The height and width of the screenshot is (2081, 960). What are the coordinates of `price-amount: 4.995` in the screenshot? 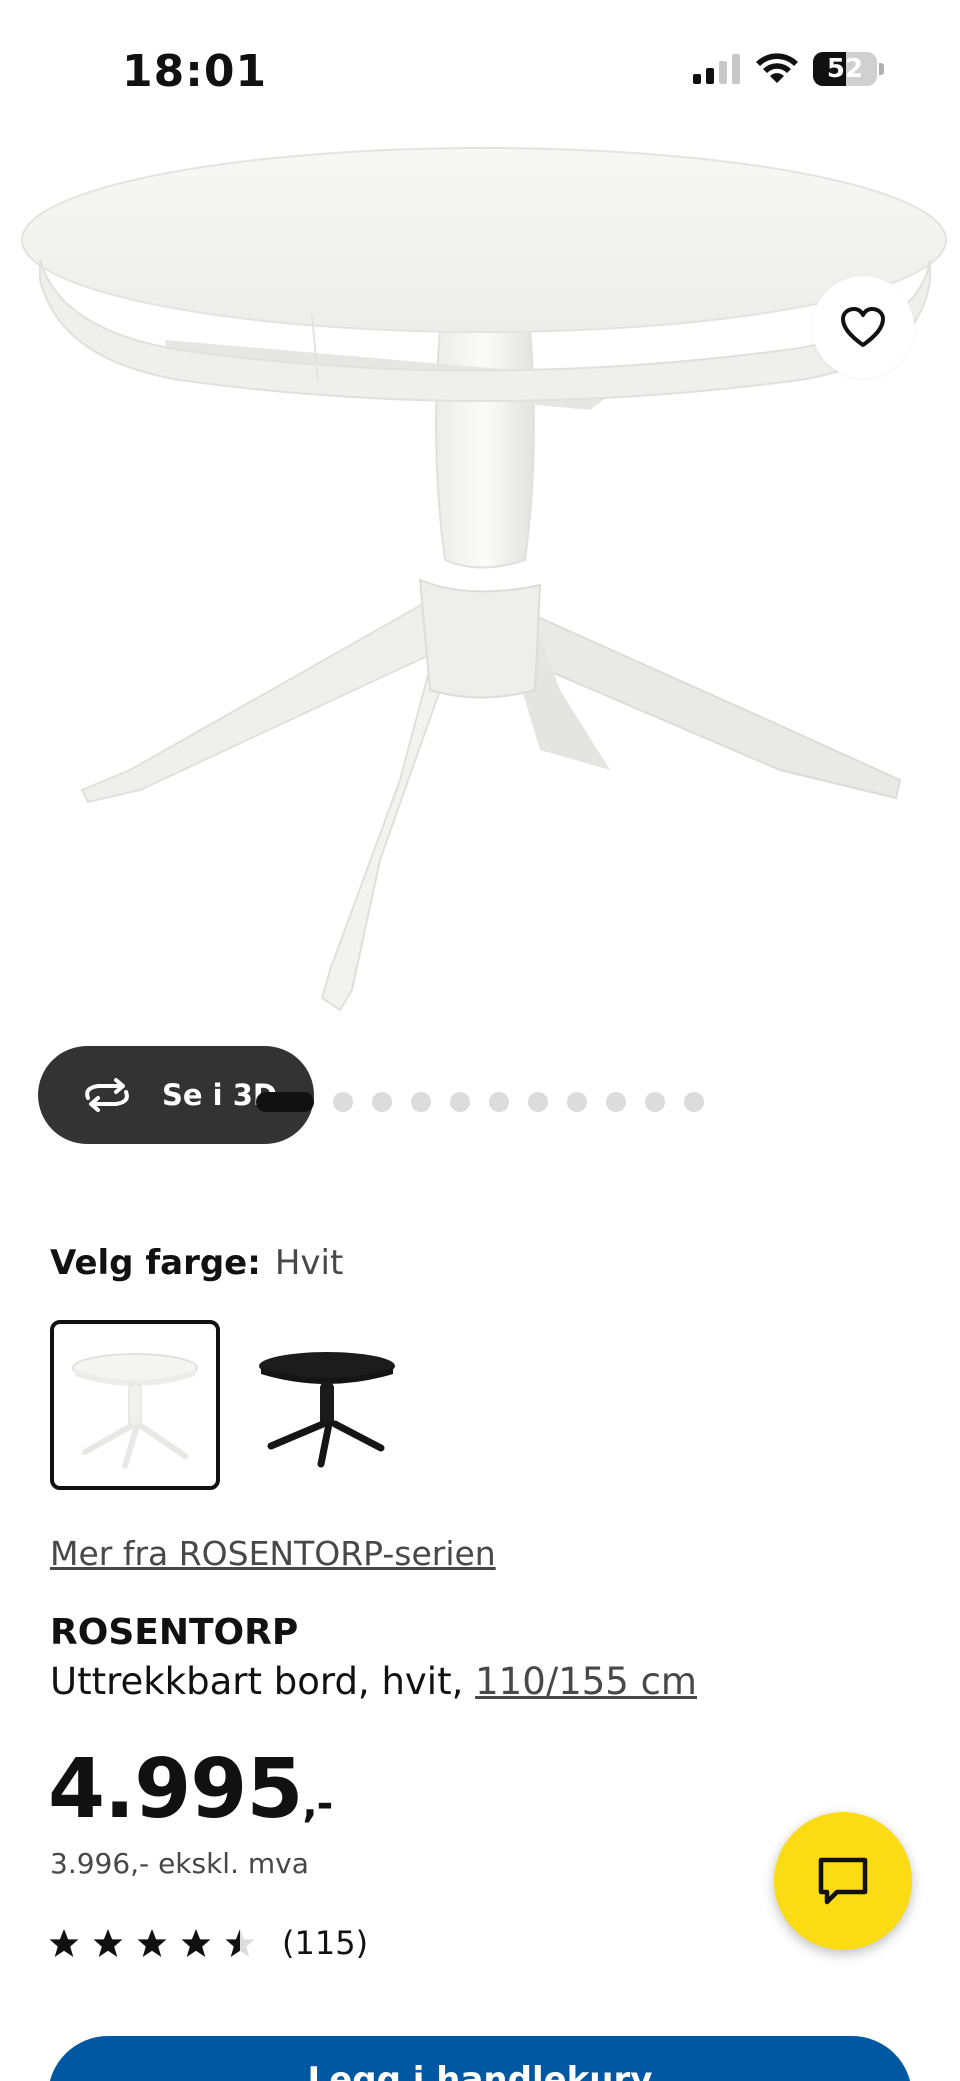 It's located at (175, 1789).